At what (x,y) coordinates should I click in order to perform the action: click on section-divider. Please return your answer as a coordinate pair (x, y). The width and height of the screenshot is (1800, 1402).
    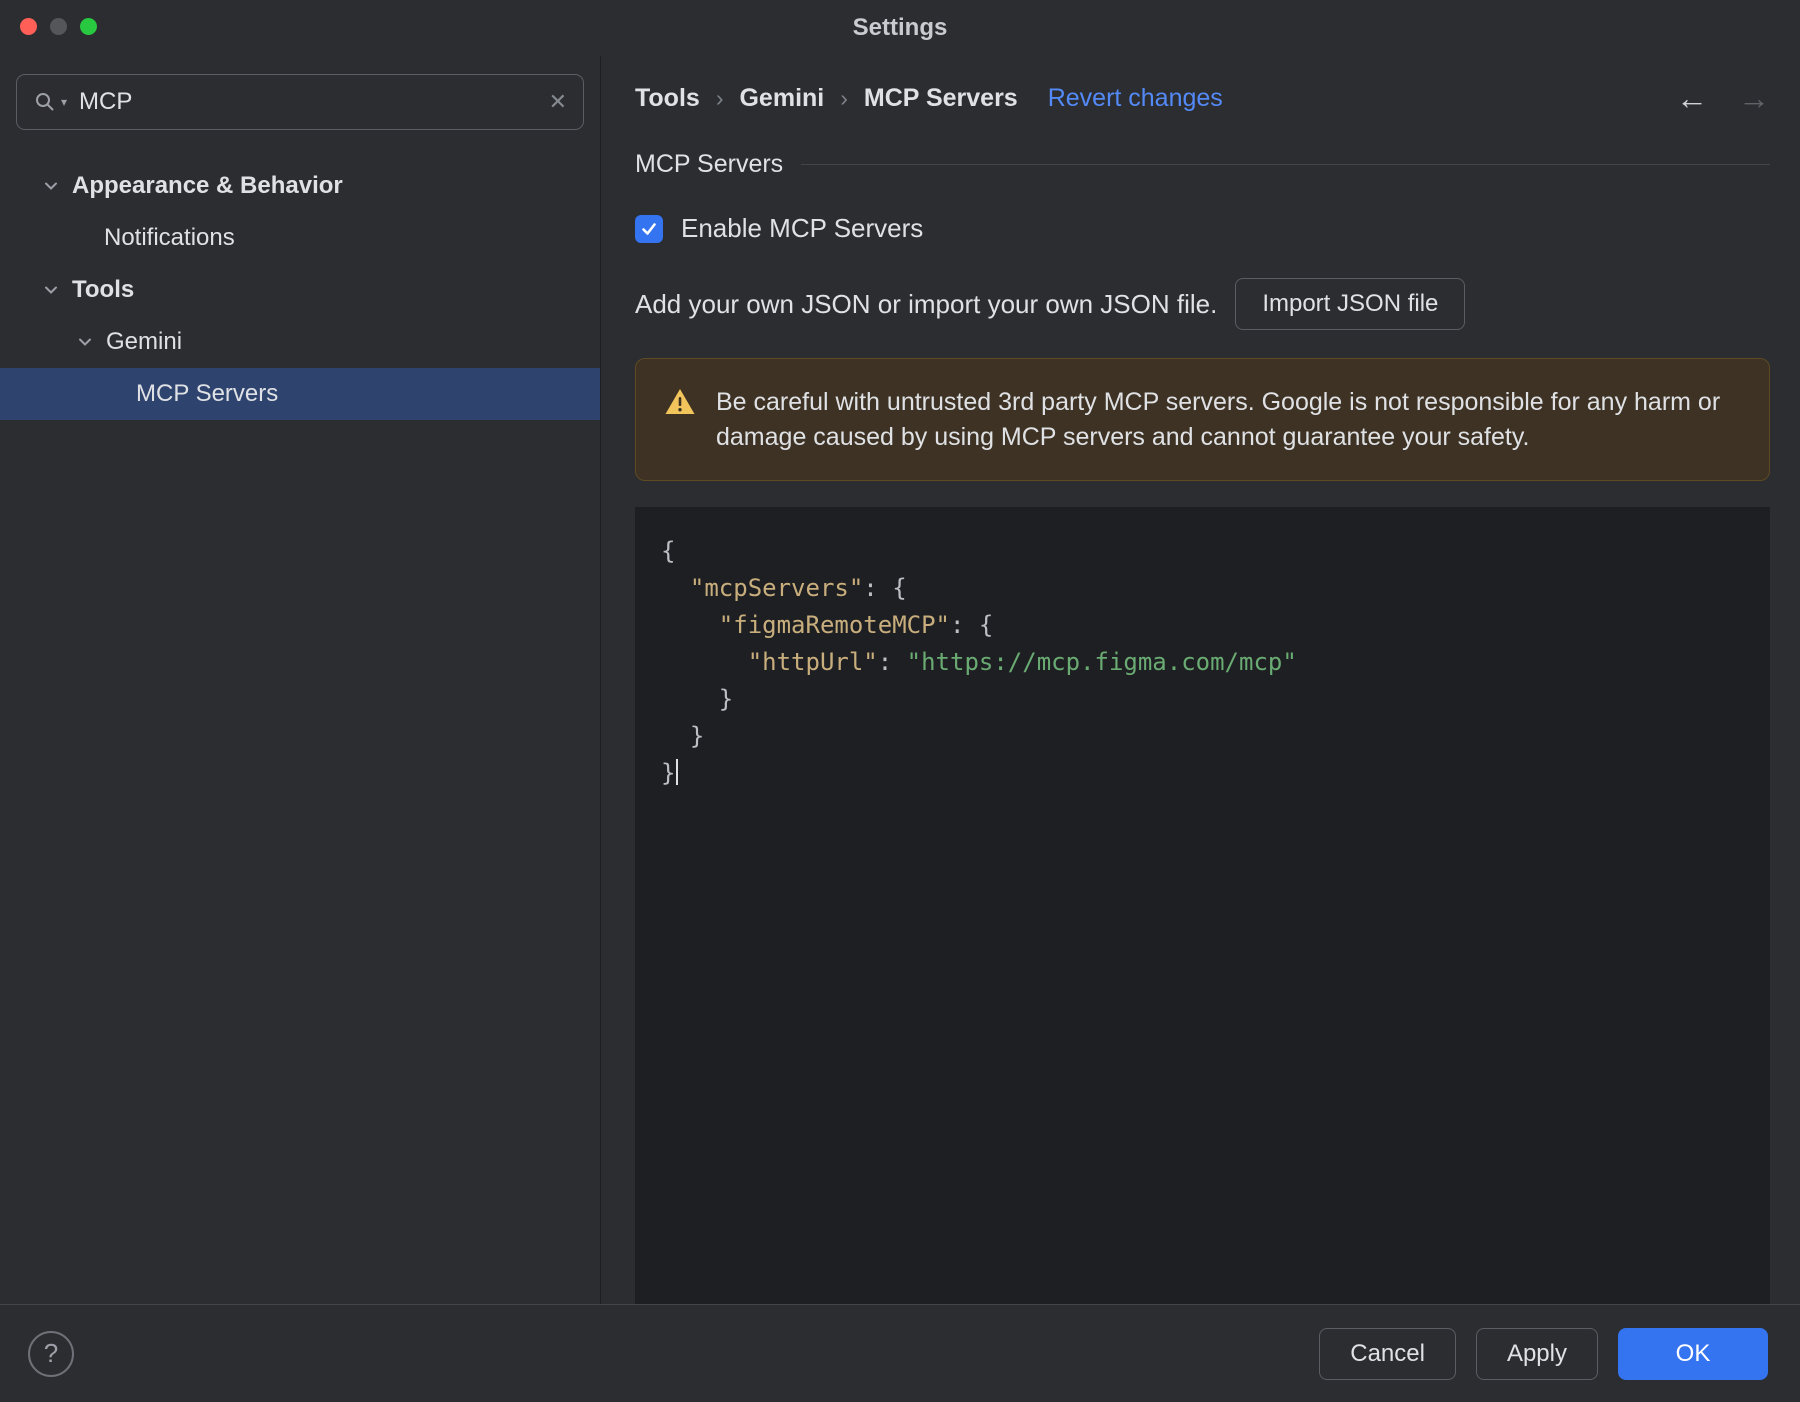
    Looking at the image, I should click on (1285, 164).